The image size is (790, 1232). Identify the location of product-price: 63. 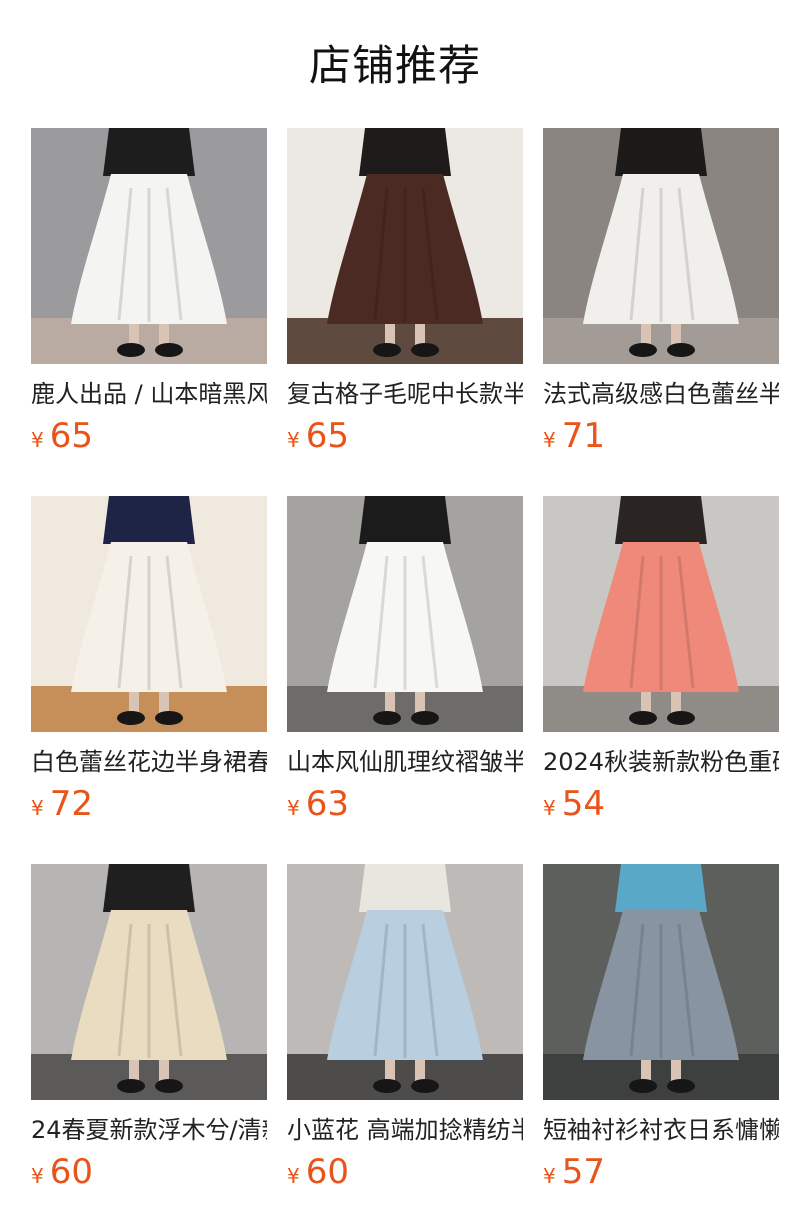
(327, 804).